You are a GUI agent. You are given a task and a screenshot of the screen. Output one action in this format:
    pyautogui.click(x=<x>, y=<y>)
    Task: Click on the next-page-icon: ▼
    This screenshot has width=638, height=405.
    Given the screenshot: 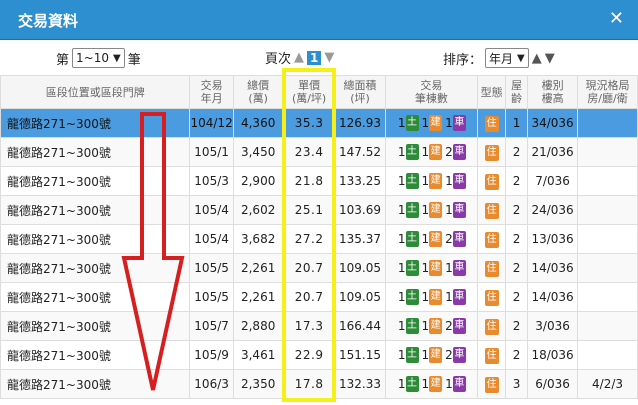 What is the action you would take?
    pyautogui.click(x=329, y=57)
    